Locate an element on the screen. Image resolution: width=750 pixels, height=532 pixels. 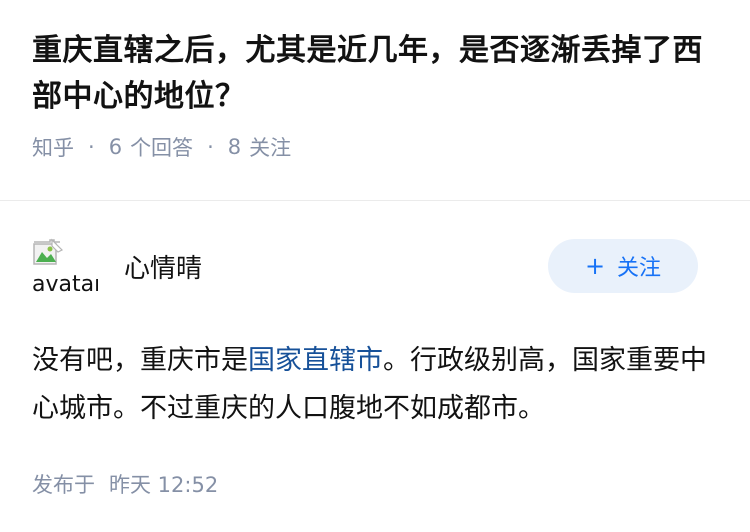
plus-icon: + is located at coordinates (595, 266).